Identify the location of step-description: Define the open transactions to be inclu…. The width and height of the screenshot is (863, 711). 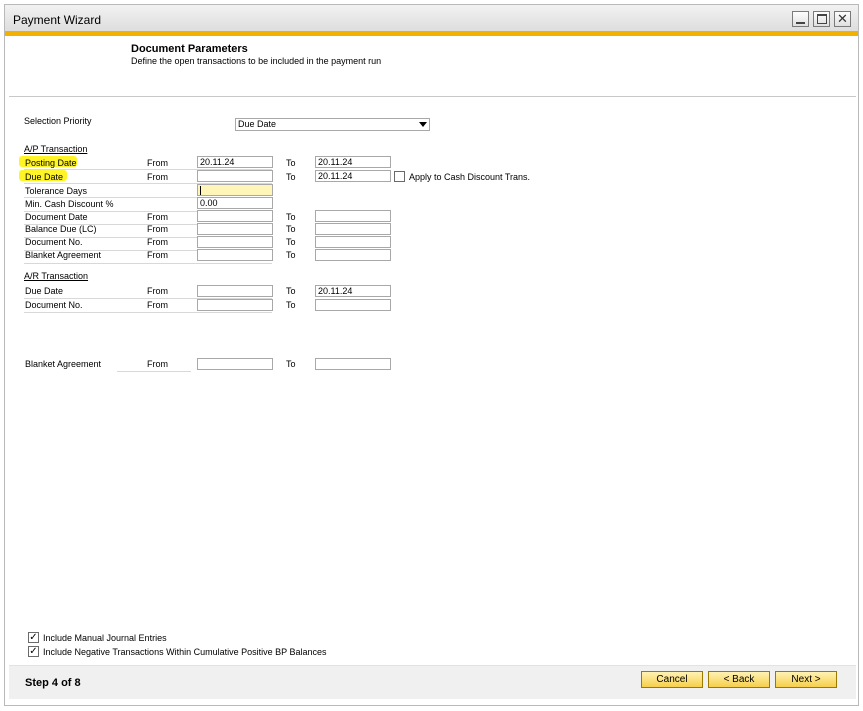
(256, 61).